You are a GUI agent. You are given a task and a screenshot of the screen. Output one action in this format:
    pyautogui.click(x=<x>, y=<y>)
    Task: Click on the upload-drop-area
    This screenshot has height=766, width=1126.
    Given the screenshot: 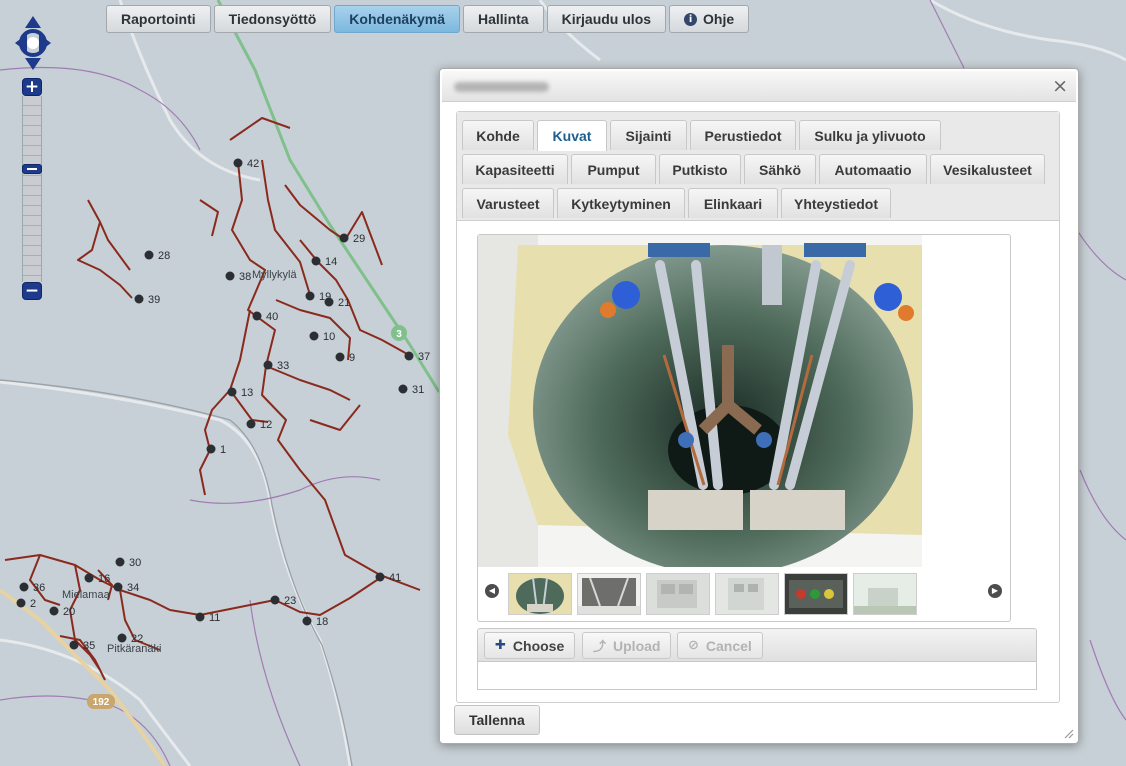 What is the action you would take?
    pyautogui.click(x=757, y=676)
    